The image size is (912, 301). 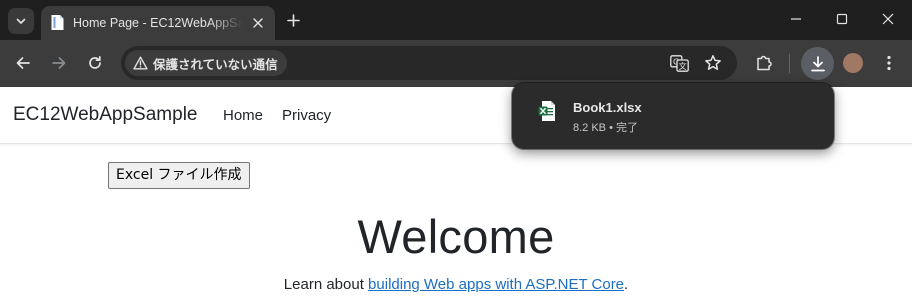 I want to click on new-tab-button, so click(x=293, y=20).